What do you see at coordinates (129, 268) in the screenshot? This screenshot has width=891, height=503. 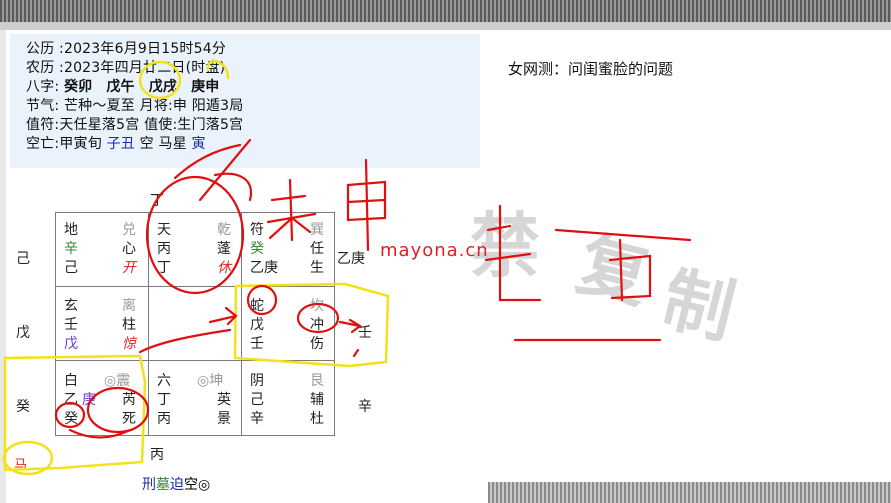 I see `palace-door: 开` at bounding box center [129, 268].